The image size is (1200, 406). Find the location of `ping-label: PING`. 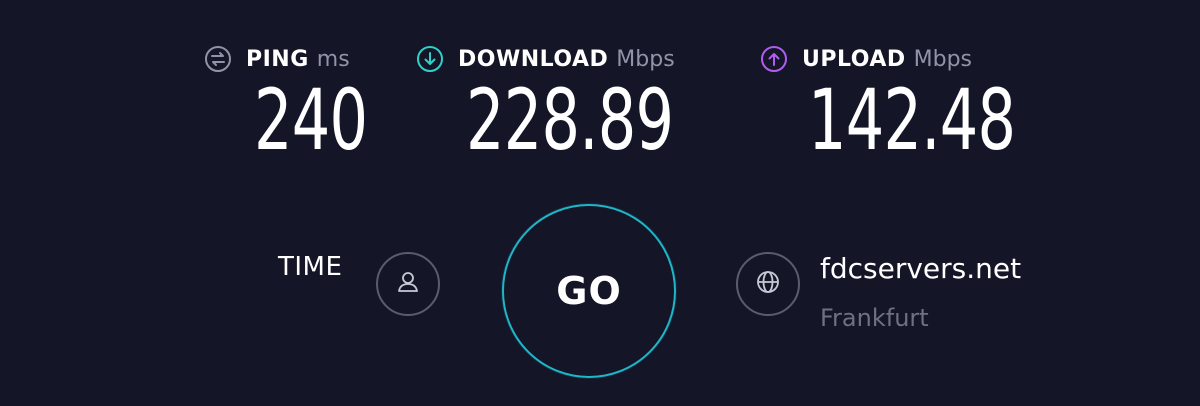

ping-label: PING is located at coordinates (277, 59).